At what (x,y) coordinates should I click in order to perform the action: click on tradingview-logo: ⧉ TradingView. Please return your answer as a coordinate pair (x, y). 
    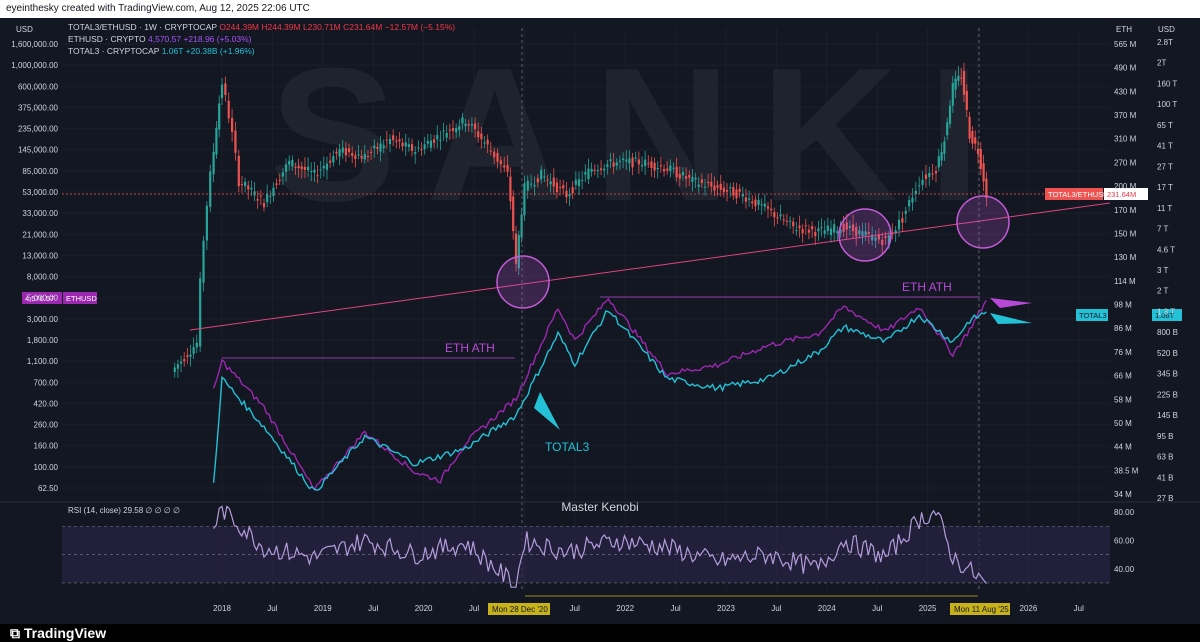
    Looking at the image, I should click on (600, 633).